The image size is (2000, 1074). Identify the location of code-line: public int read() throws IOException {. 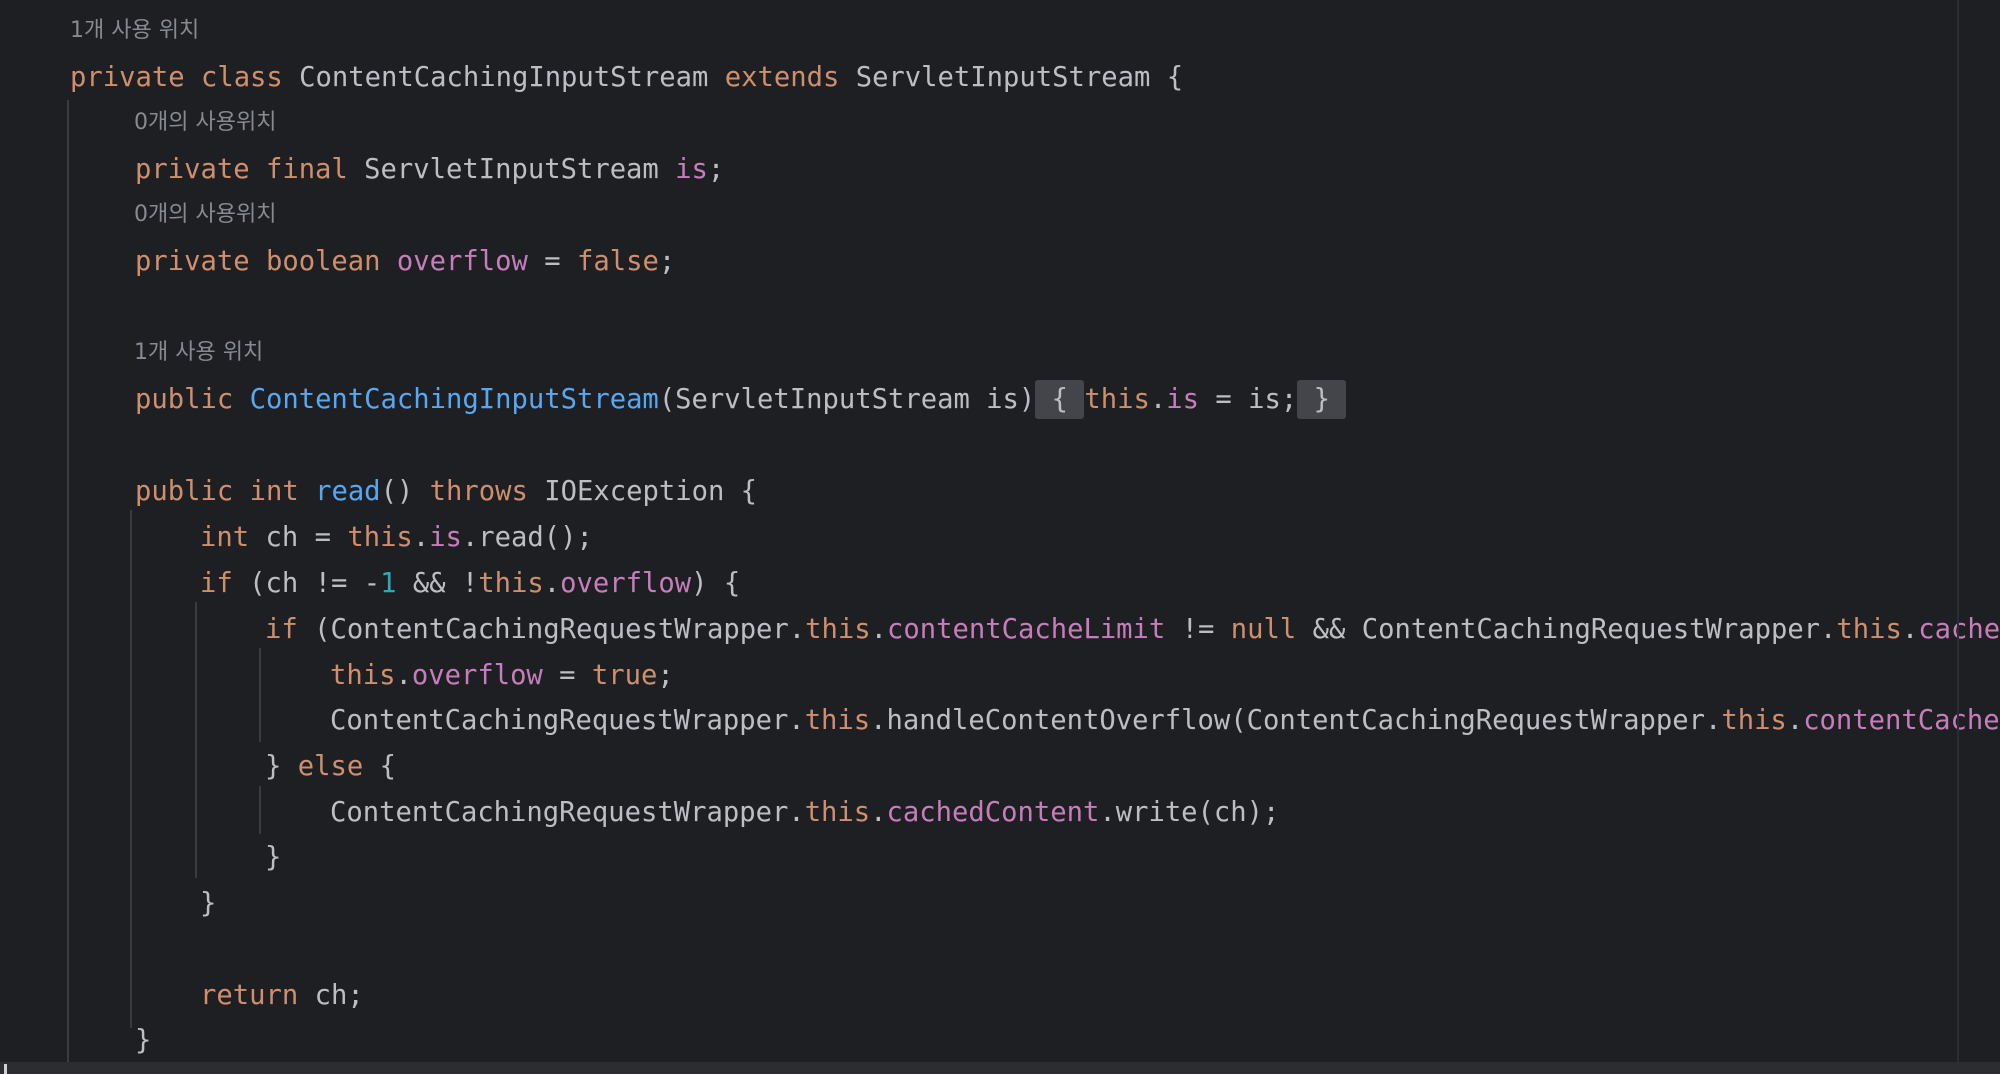
(446, 492).